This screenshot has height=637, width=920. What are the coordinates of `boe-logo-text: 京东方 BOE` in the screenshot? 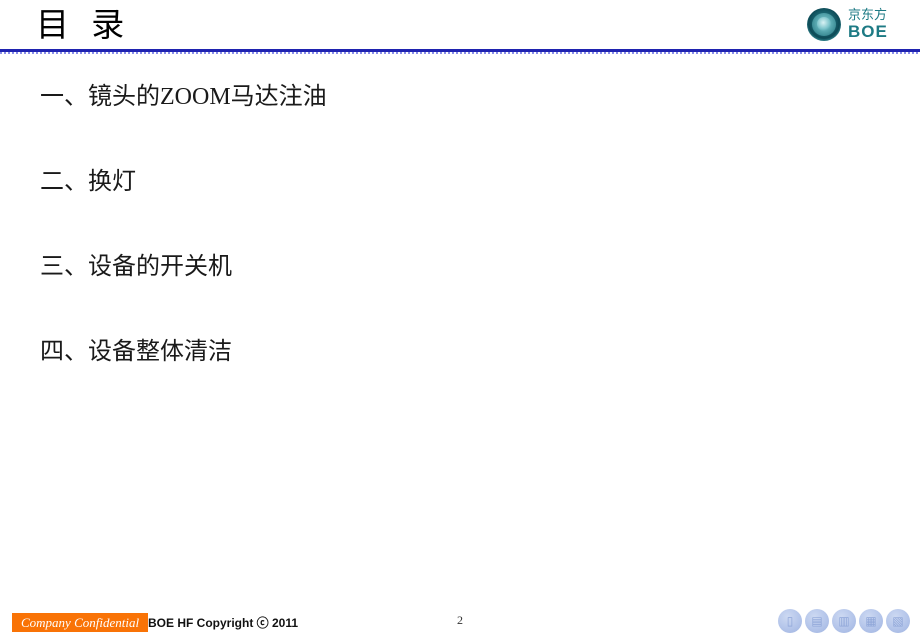 It's located at (868, 24).